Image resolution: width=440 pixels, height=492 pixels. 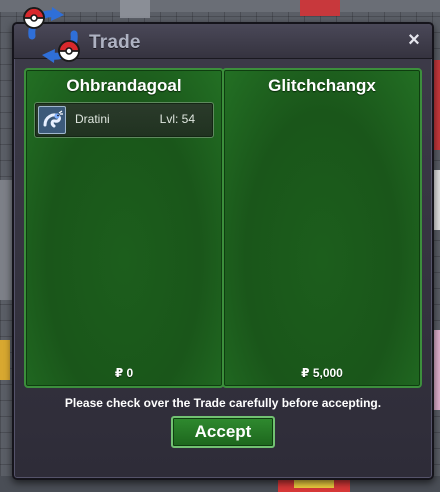 I want to click on close-icon: ×, so click(x=414, y=40).